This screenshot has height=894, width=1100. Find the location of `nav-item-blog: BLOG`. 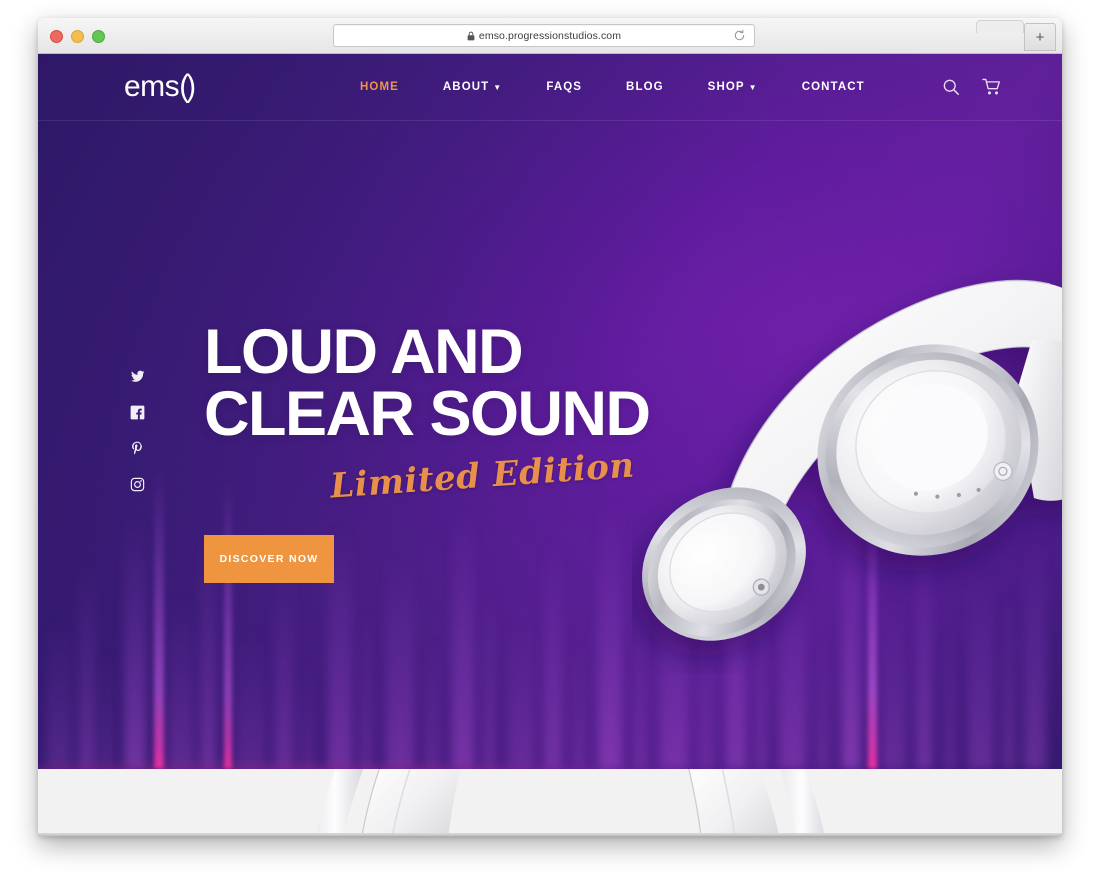

nav-item-blog: BLOG is located at coordinates (645, 87).